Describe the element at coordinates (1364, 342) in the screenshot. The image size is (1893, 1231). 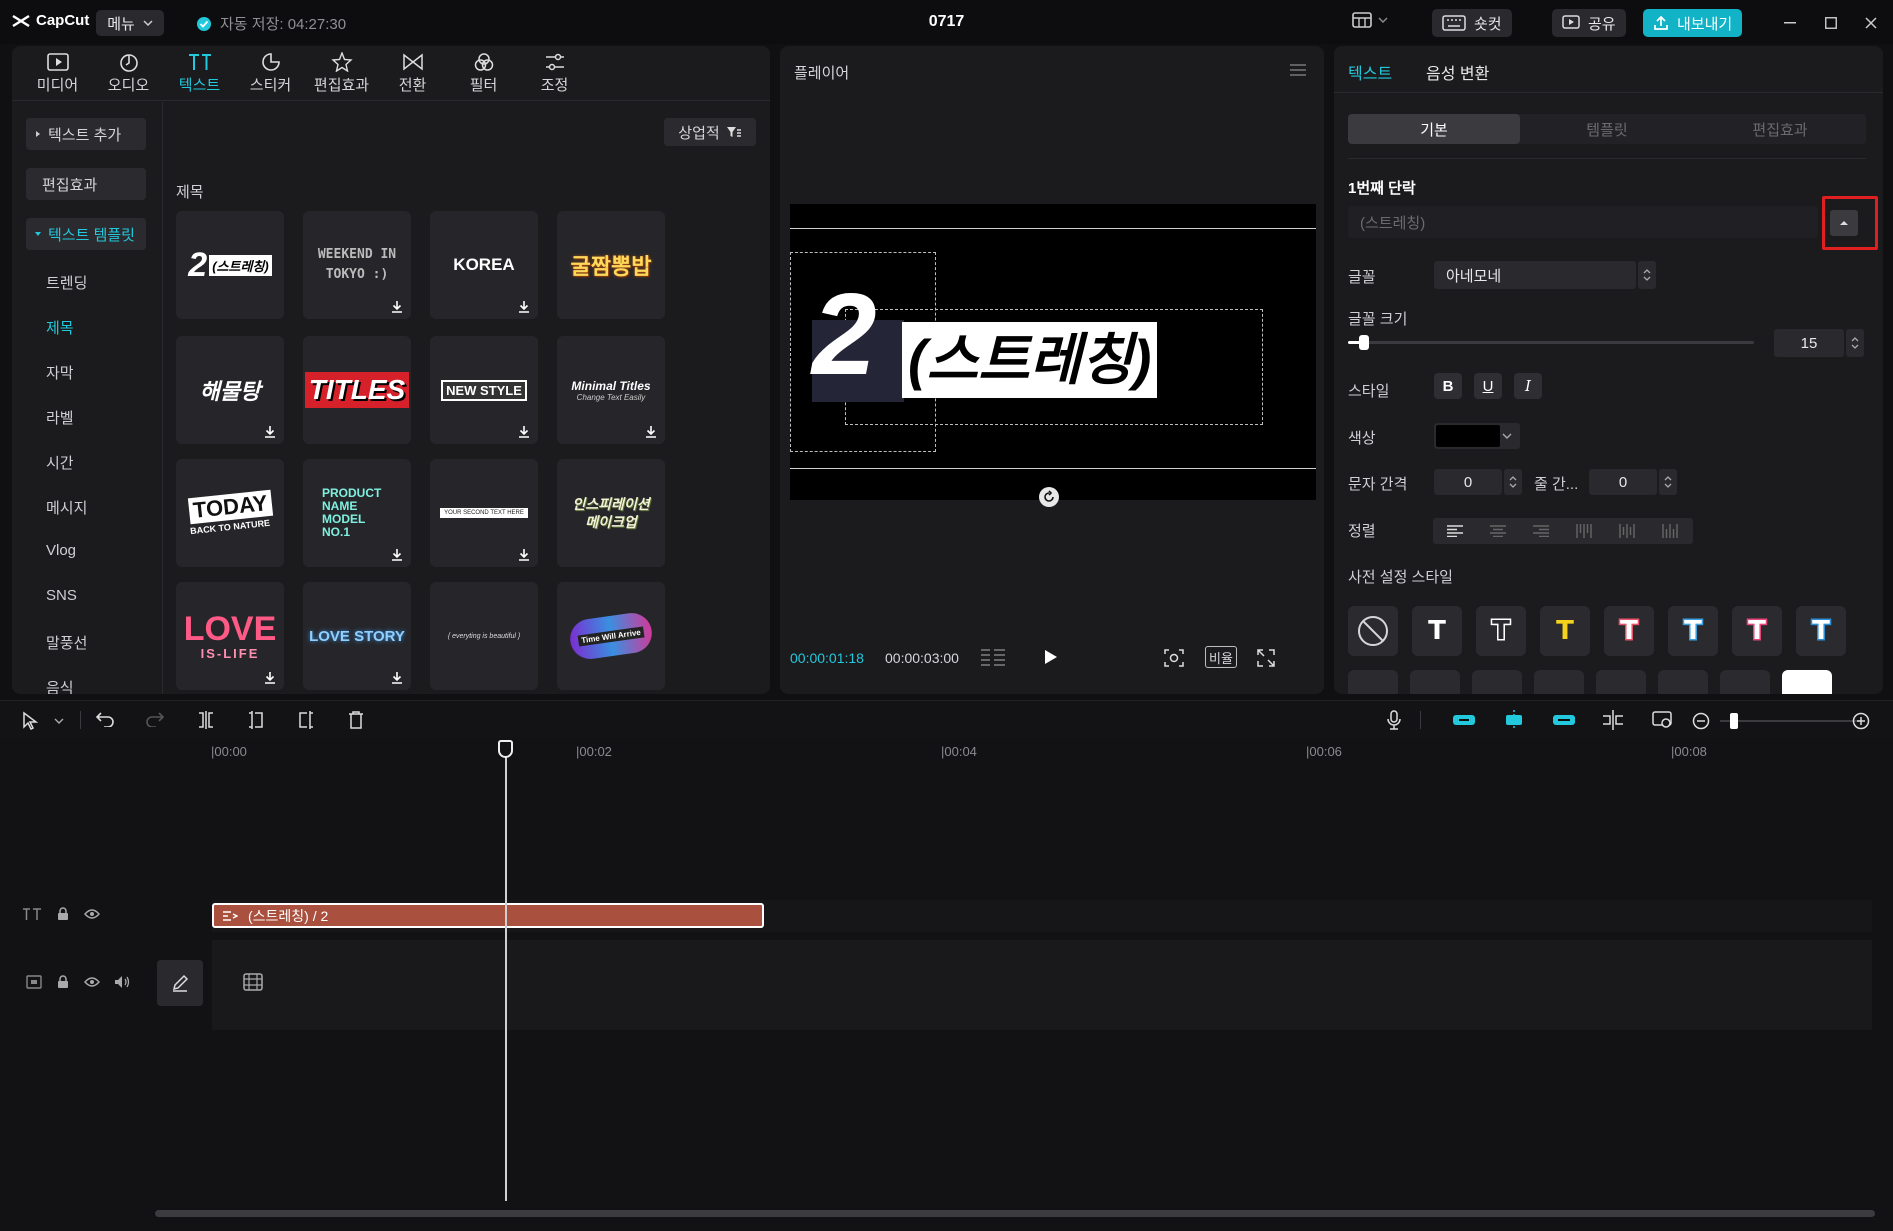
I see `font-size-slider-knob` at that location.